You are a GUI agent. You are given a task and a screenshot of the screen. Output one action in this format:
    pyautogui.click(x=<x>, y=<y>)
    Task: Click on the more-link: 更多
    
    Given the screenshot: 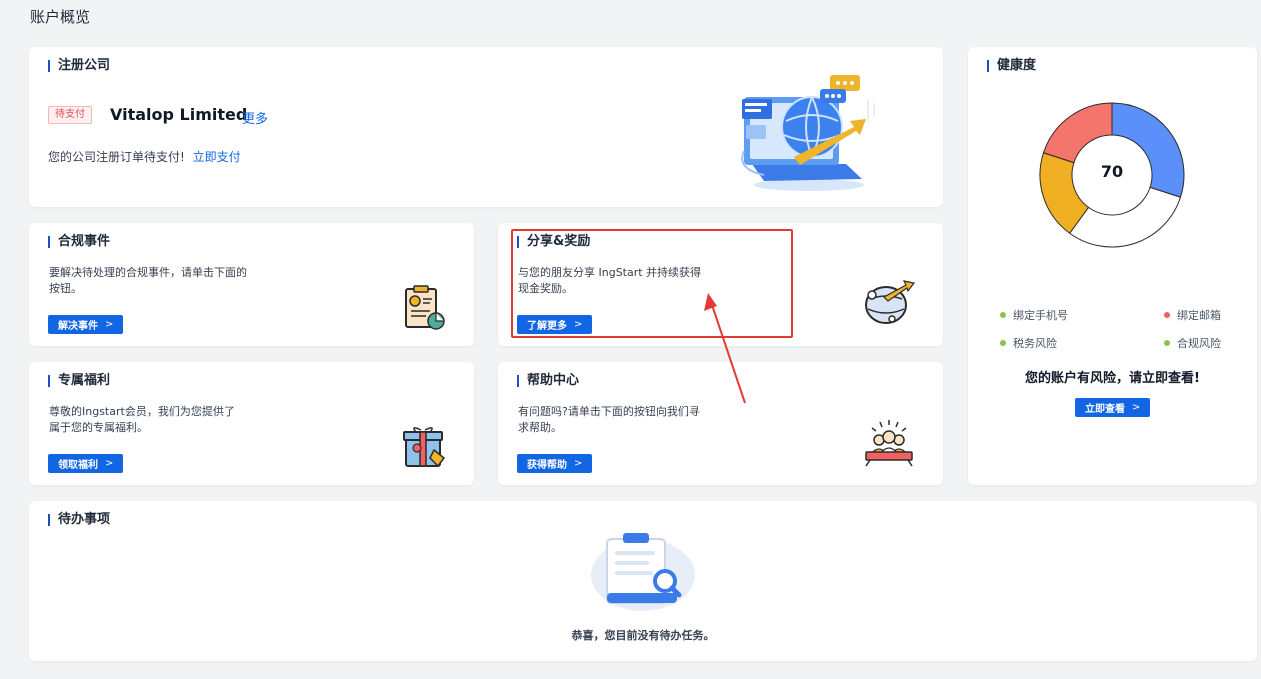 What is the action you would take?
    pyautogui.click(x=255, y=117)
    